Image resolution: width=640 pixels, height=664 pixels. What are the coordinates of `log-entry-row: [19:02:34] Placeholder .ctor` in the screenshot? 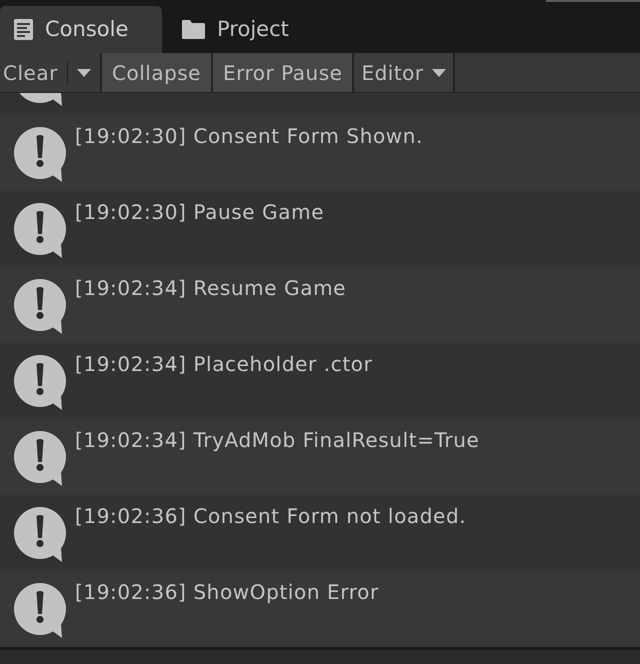 It's located at (320, 381).